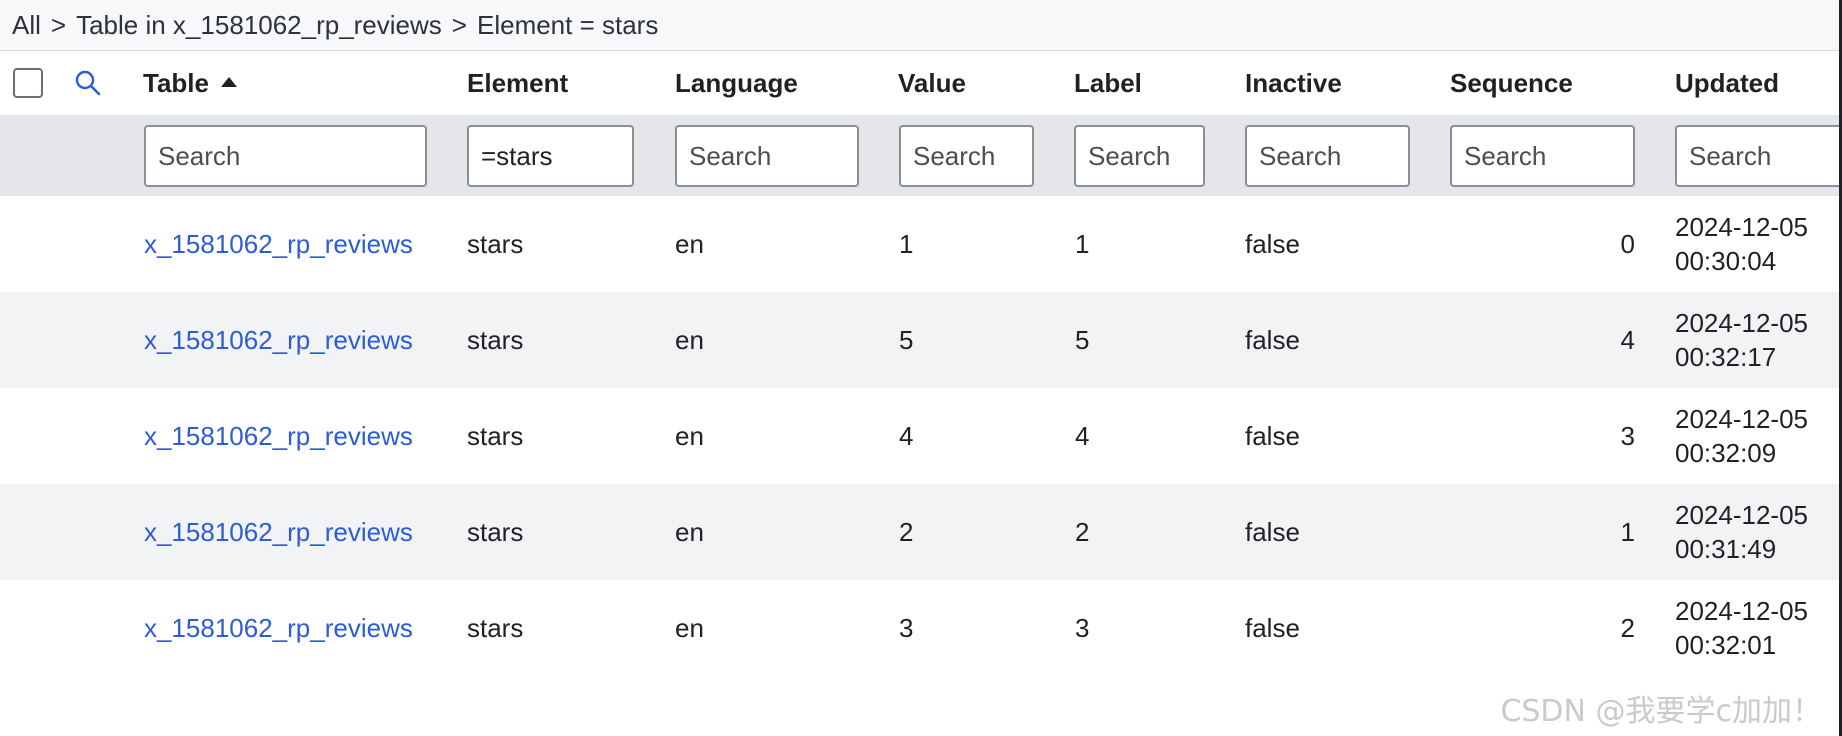 The width and height of the screenshot is (1842, 736). I want to click on column-header-table-label: Table, so click(176, 82).